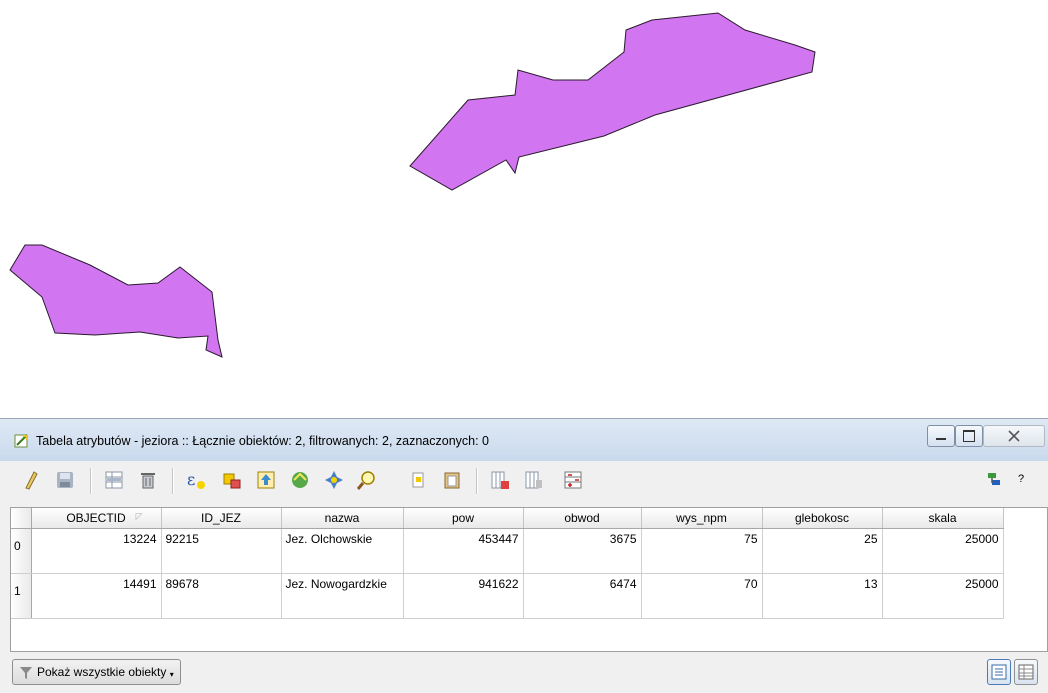  Describe the element at coordinates (994, 480) in the screenshot. I see `dock-icon` at that location.